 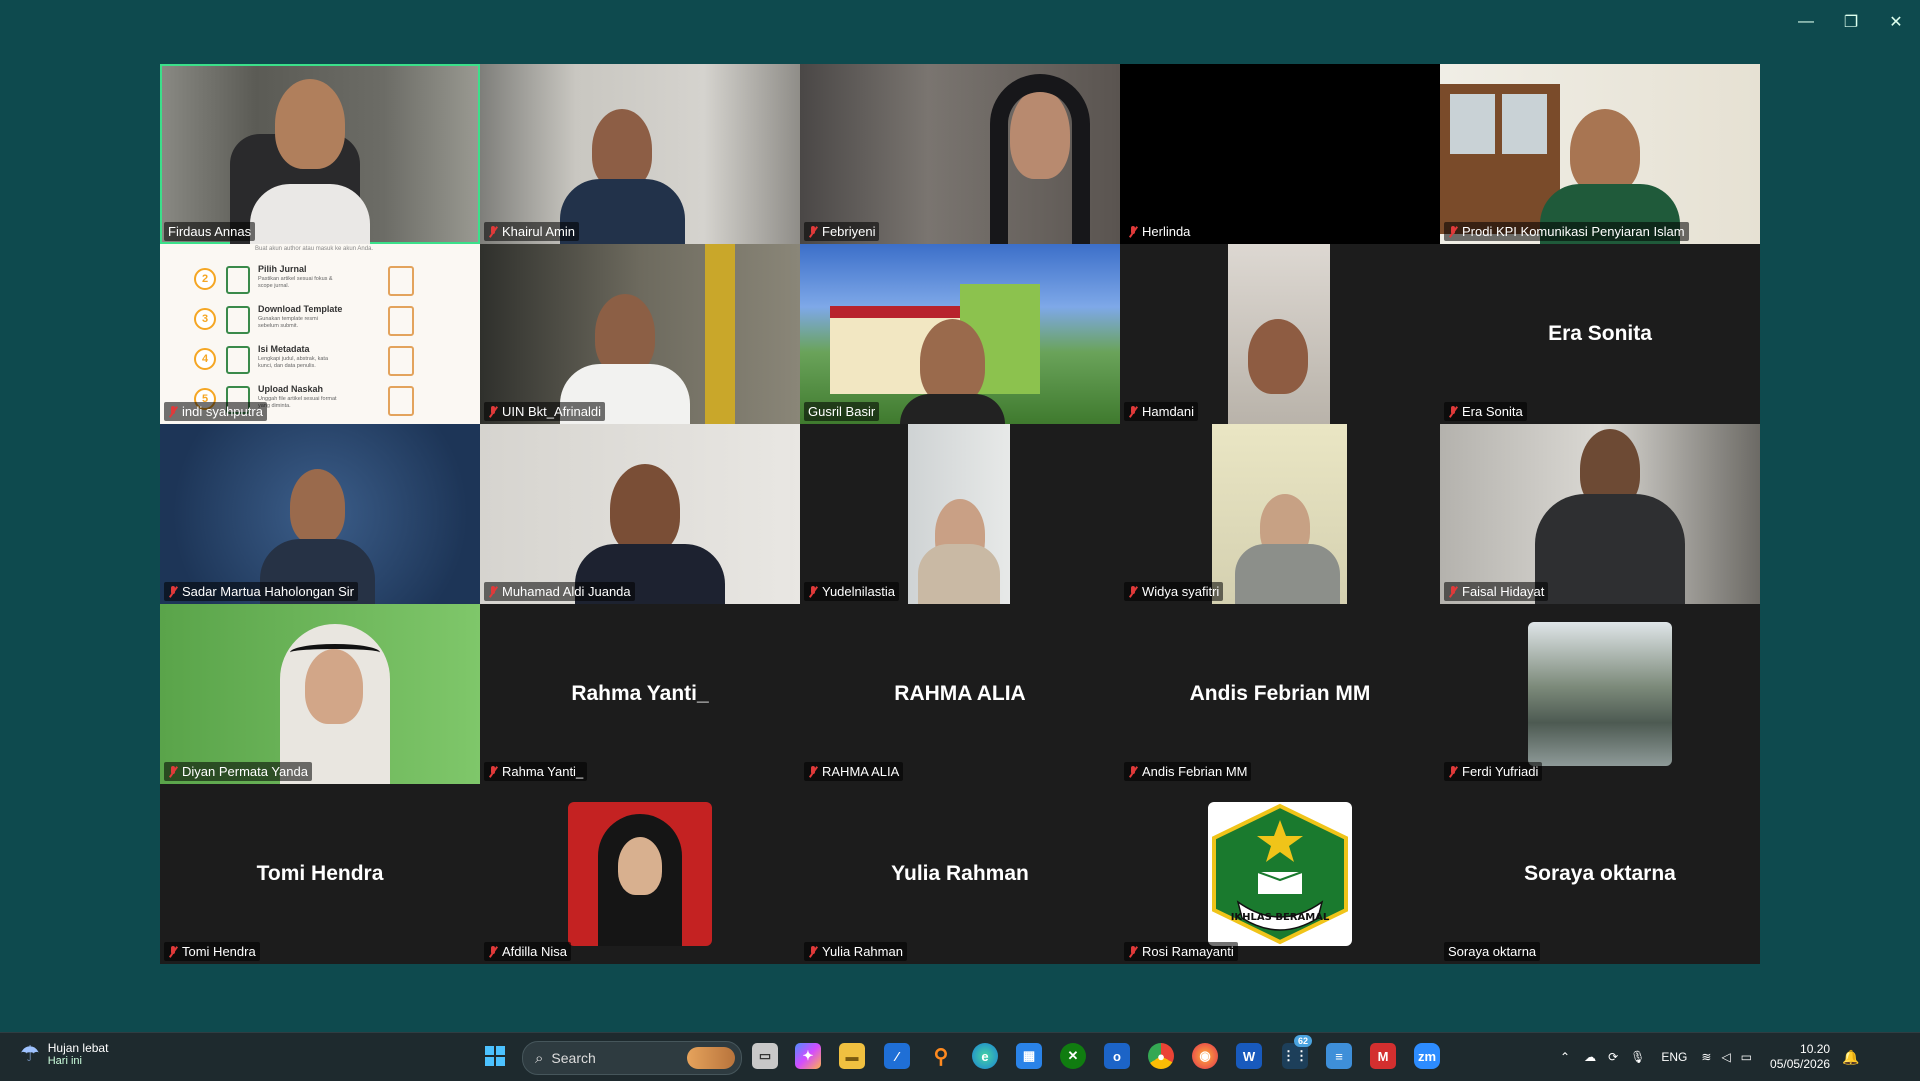 What do you see at coordinates (640, 514) in the screenshot?
I see `participant-tile: Muhamad Aldi Juanda` at bounding box center [640, 514].